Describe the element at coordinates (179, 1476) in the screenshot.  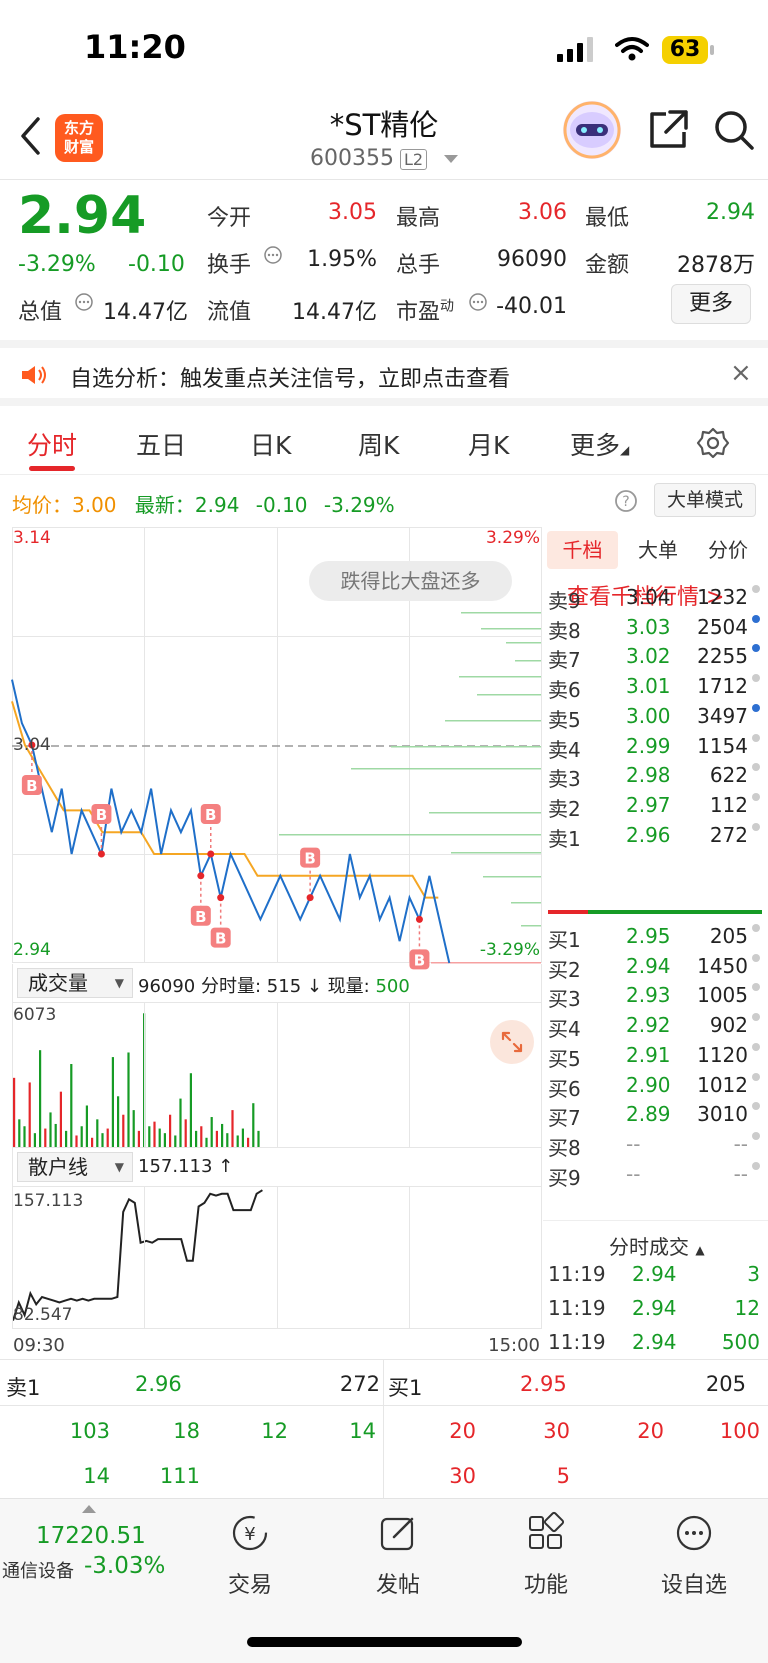
I see `sell-queue-order: 111` at that location.